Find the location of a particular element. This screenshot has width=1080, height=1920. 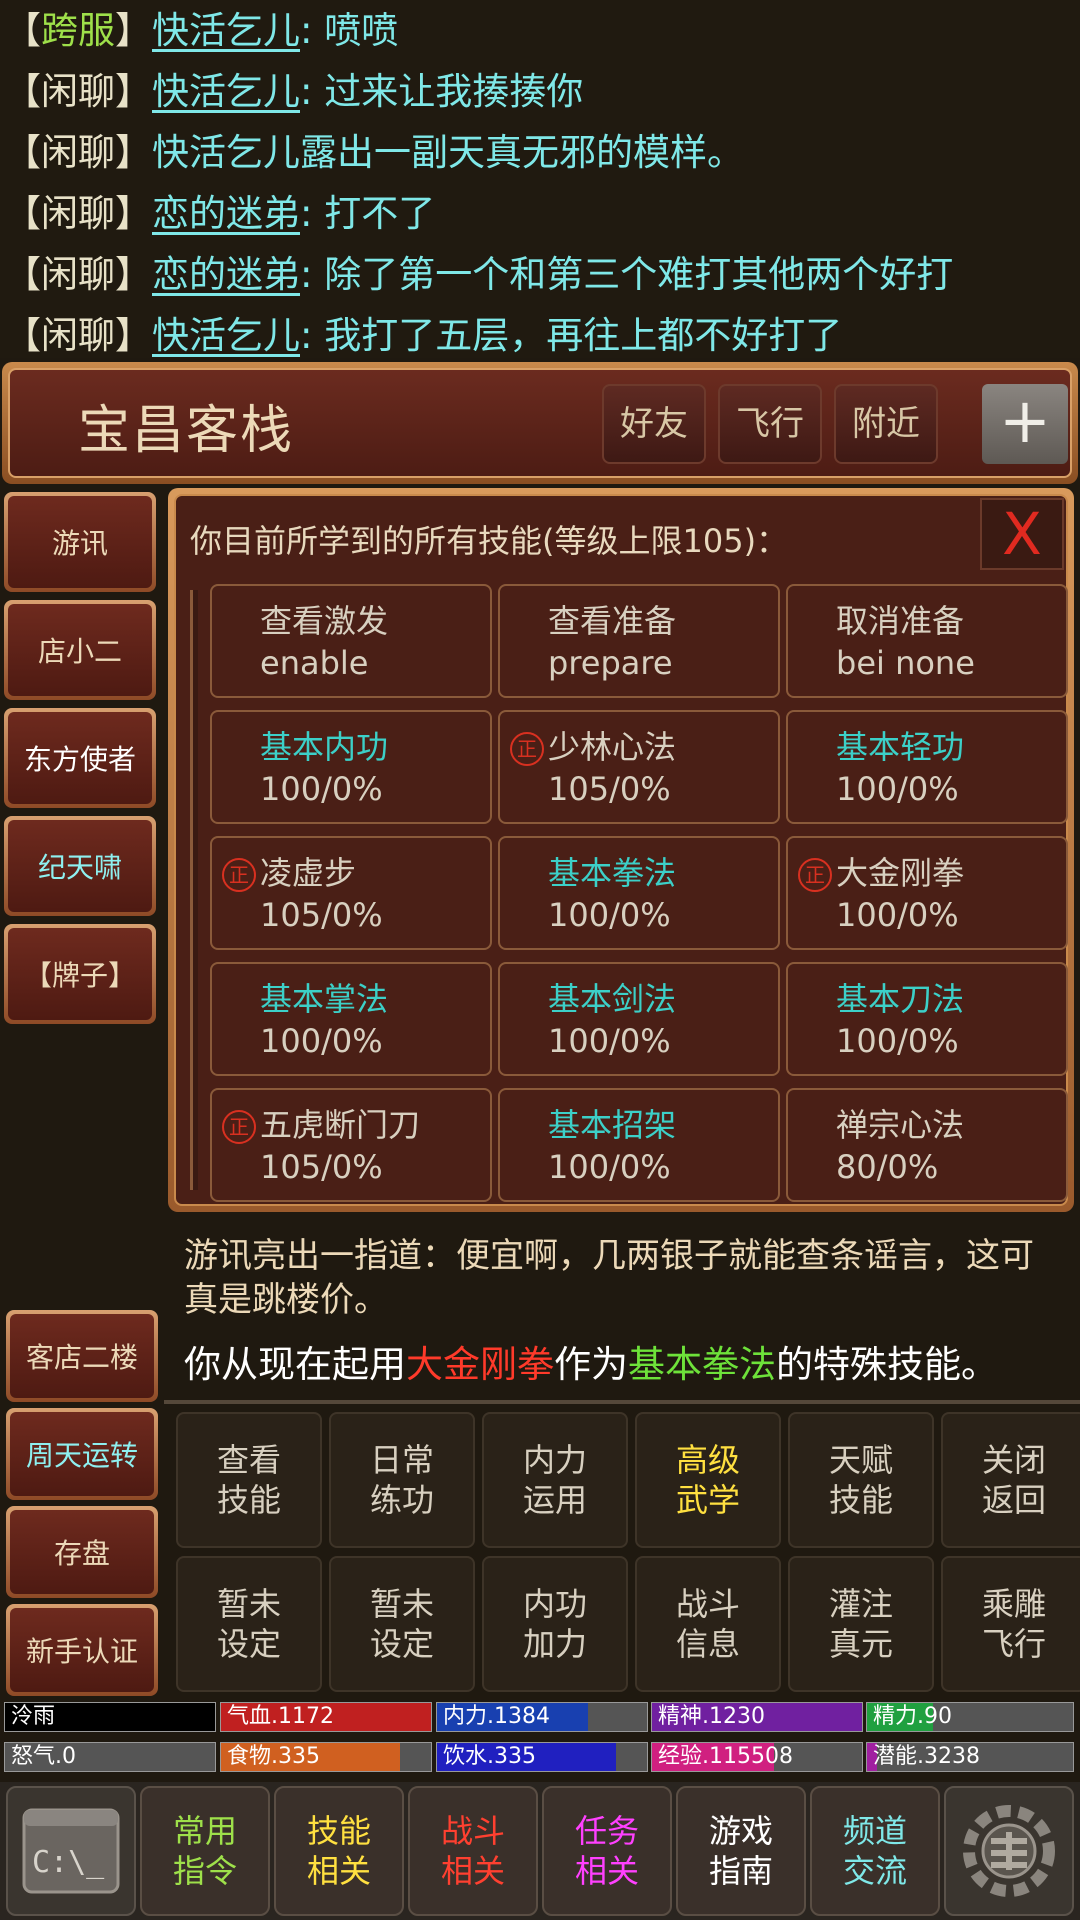

command-button: 日常 练功 is located at coordinates (402, 1480).